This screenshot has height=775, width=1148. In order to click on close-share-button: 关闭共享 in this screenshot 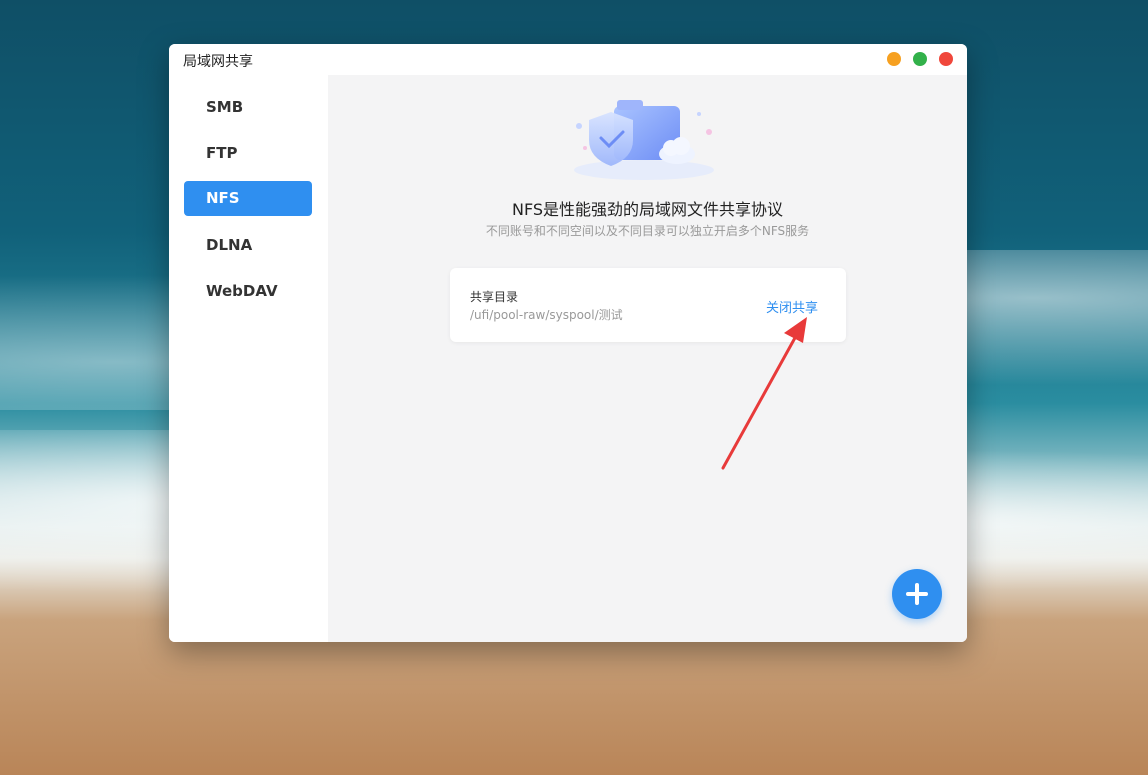, I will do `click(792, 306)`.